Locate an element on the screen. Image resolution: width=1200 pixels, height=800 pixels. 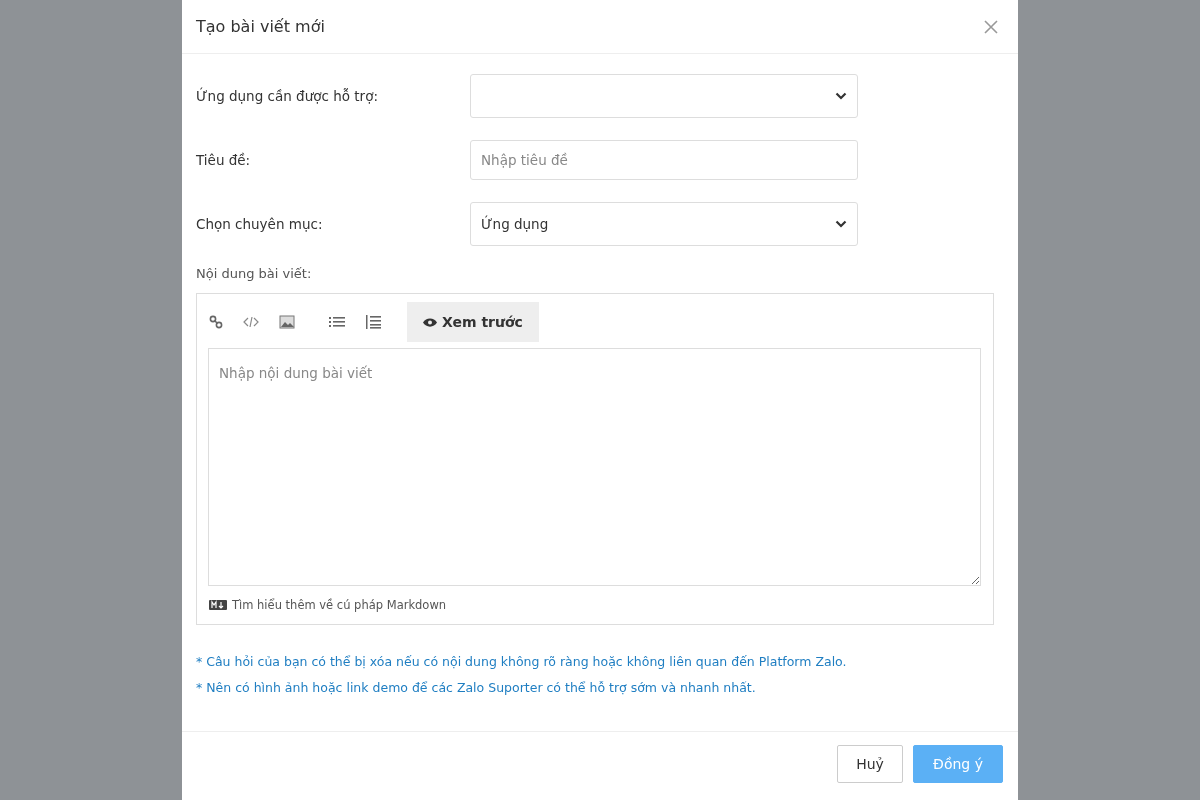
content-label: Nội dung bài viết: is located at coordinates (254, 273).